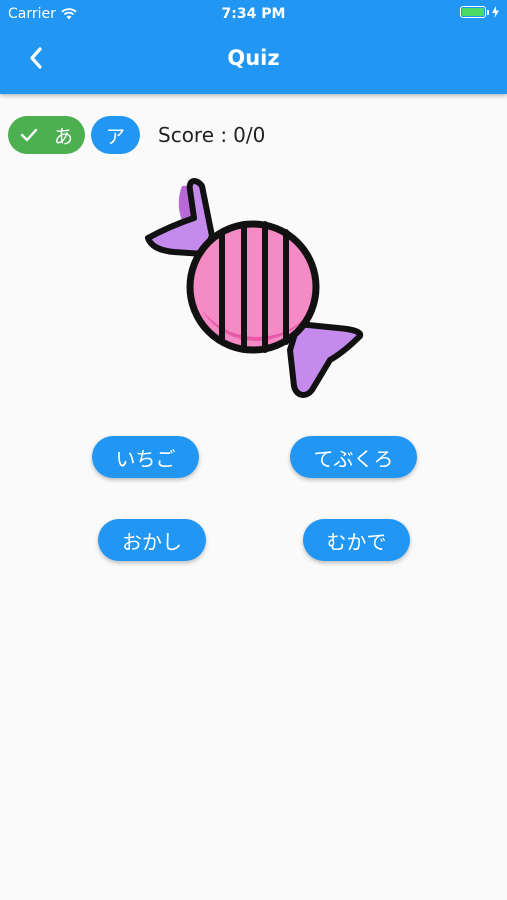  I want to click on answer-button-4: むかで, so click(356, 540).